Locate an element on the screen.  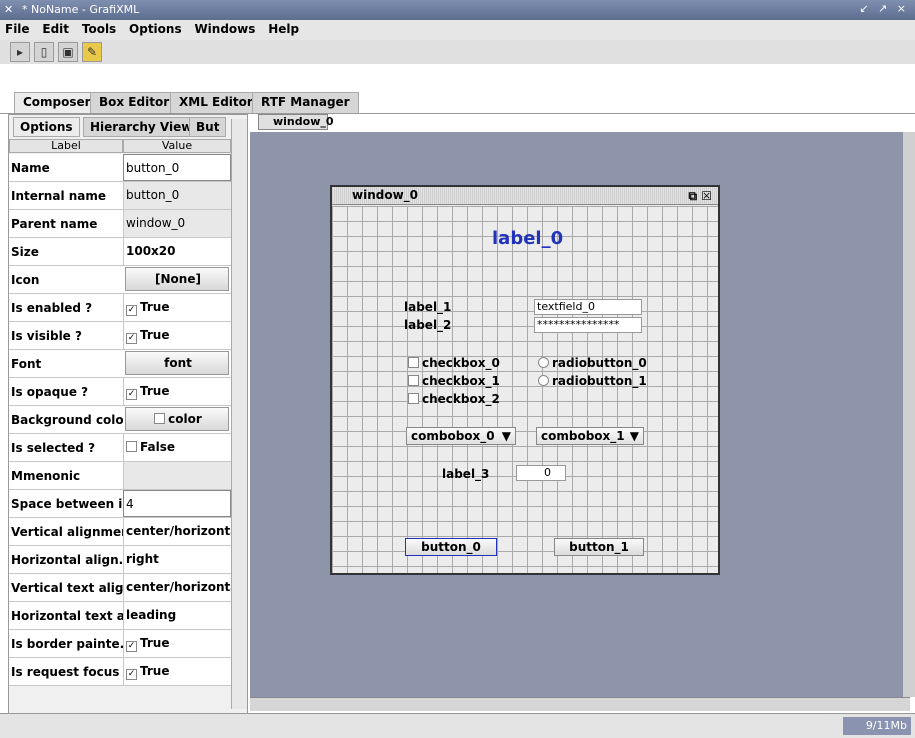
property-row: Vertical text alig...center/horizontal is located at coordinates (120, 588).